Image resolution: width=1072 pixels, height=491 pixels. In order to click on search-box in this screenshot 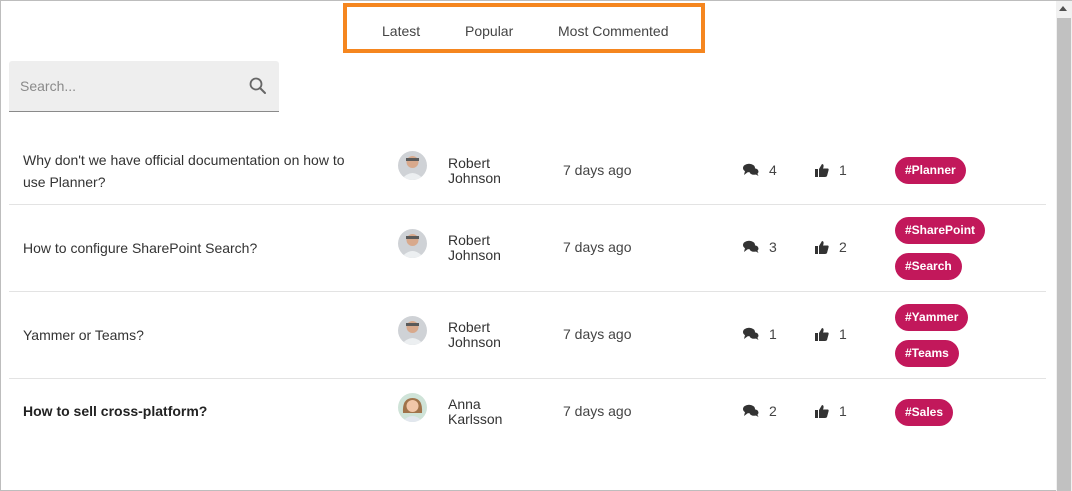, I will do `click(144, 86)`.